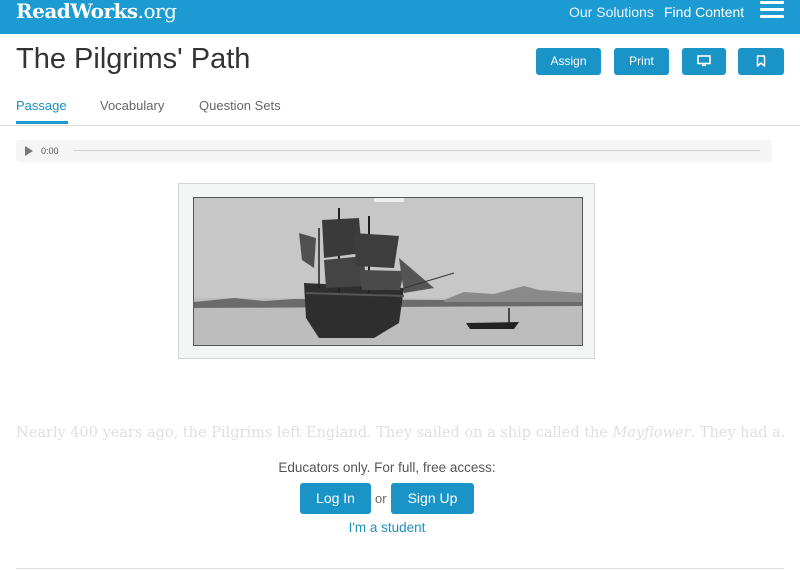 This screenshot has height=570, width=800. I want to click on monitor-icon, so click(704, 61).